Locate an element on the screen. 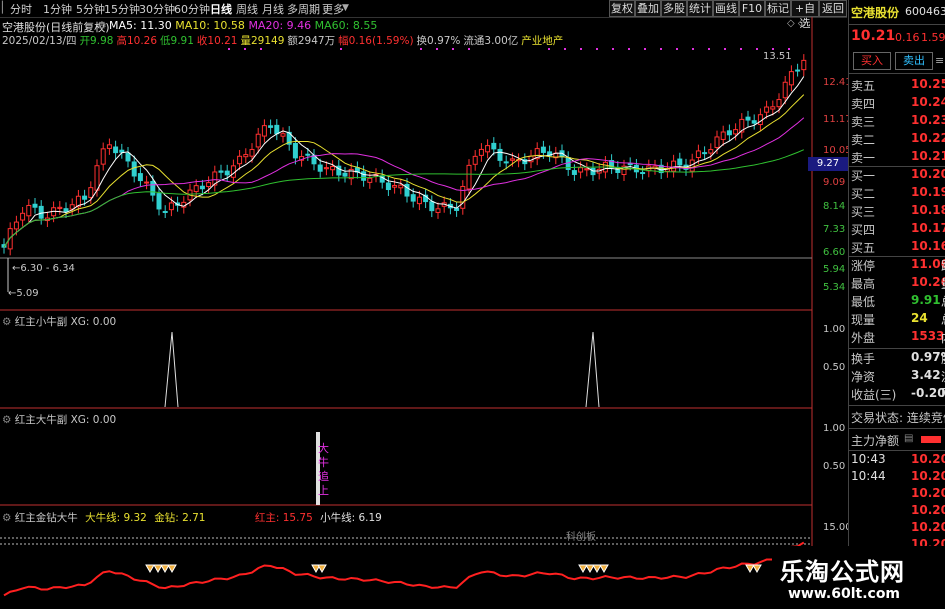 Image resolution: width=945 pixels, height=609 pixels. tab-60min: 60分钟 is located at coordinates (192, 9).